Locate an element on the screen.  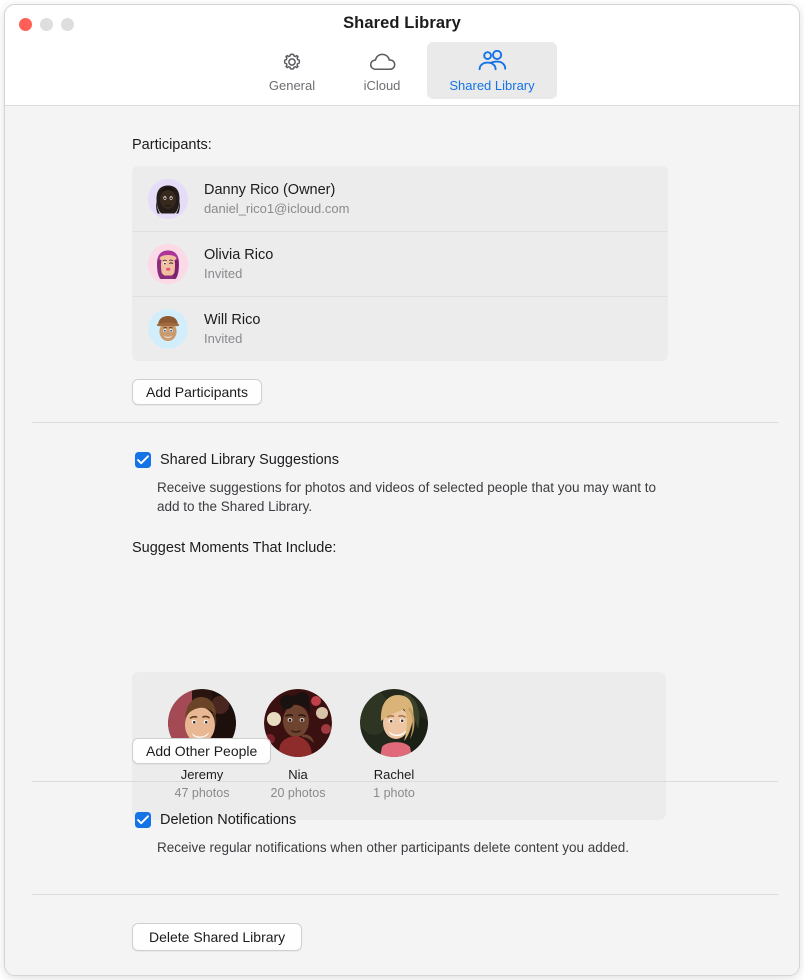
participants-heading: Participants: is located at coordinates (172, 145).